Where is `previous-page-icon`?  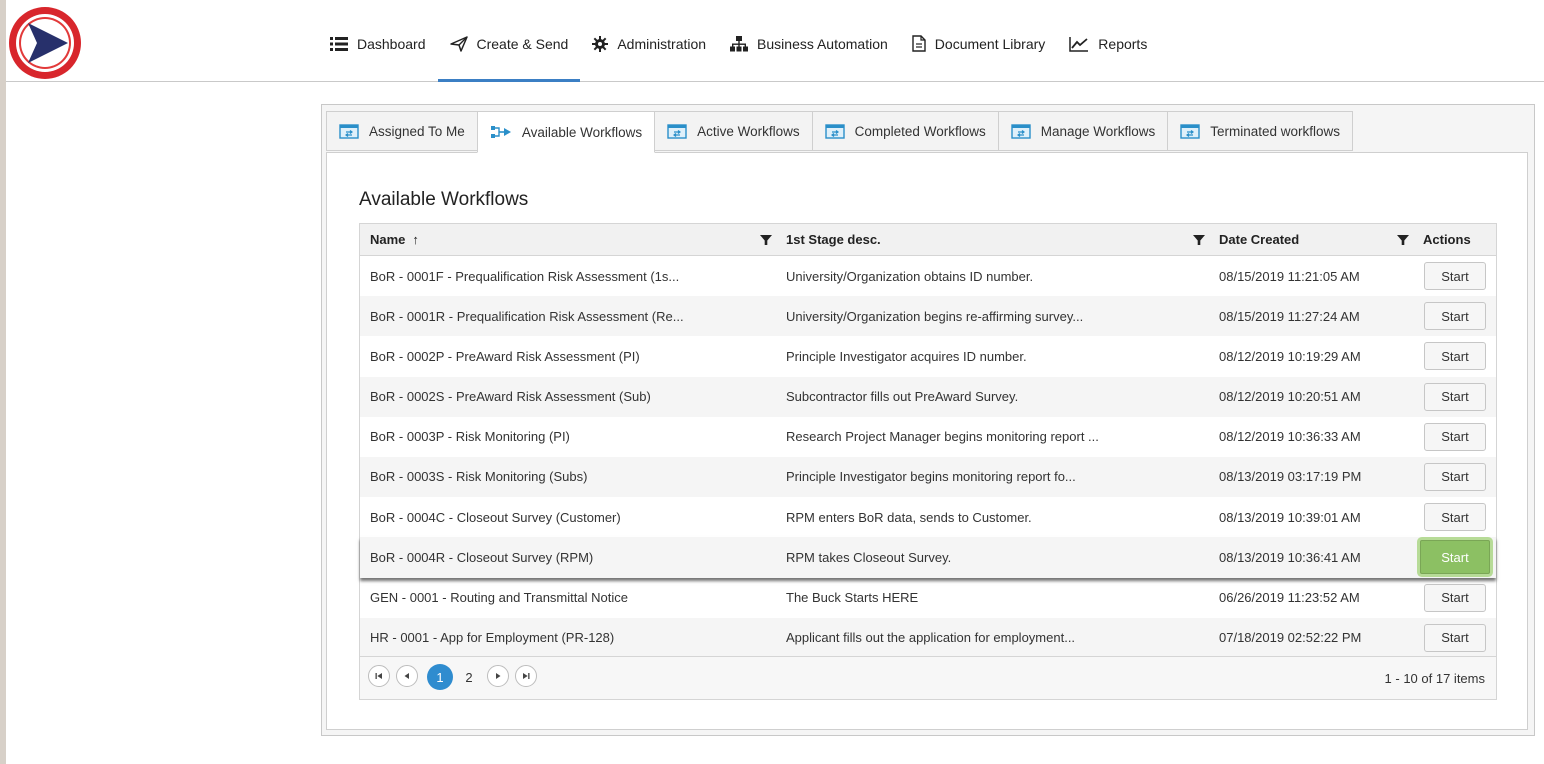
previous-page-icon is located at coordinates (406, 676).